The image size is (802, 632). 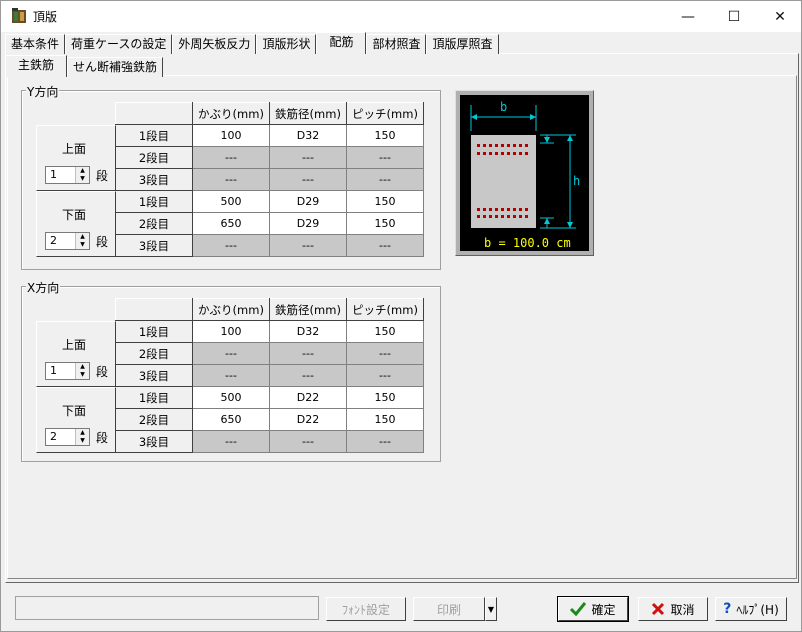 What do you see at coordinates (688, 16) in the screenshot?
I see `minimize-button: —` at bounding box center [688, 16].